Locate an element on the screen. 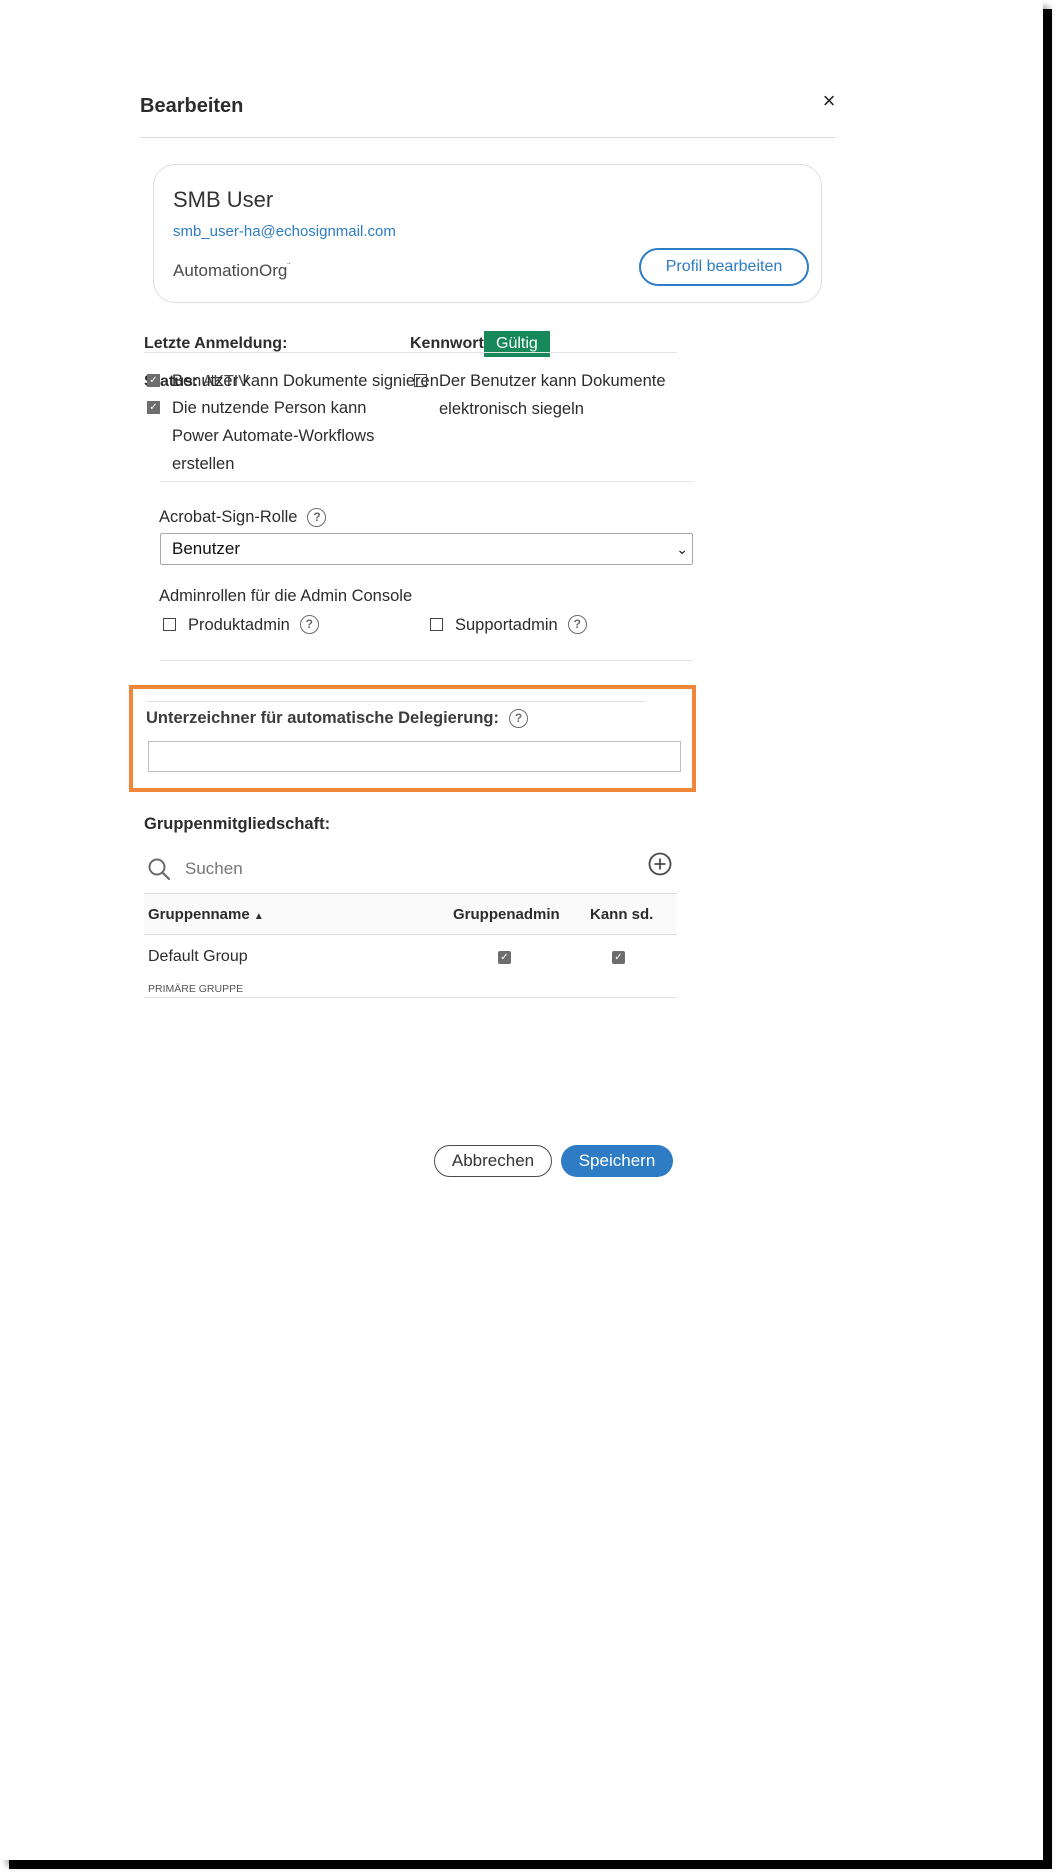 The height and width of the screenshot is (1873, 1058). table-row-divider is located at coordinates (410, 997).